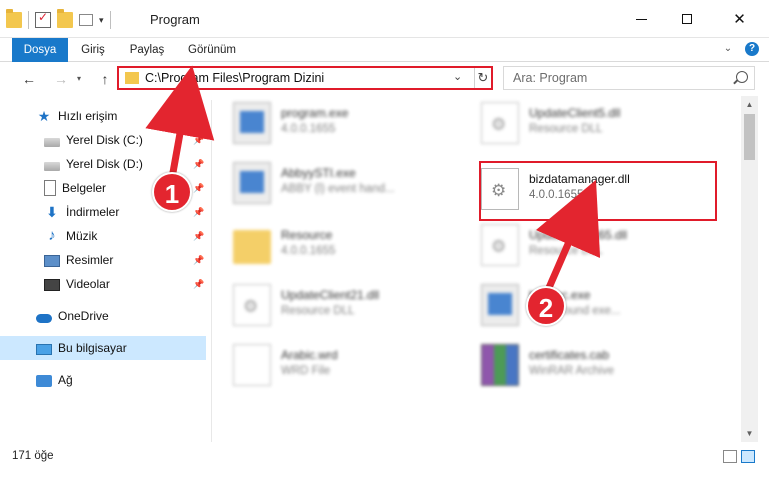  What do you see at coordinates (93, 212) in the screenshot?
I see `sidebar-item-label: İndirmeler` at bounding box center [93, 212].